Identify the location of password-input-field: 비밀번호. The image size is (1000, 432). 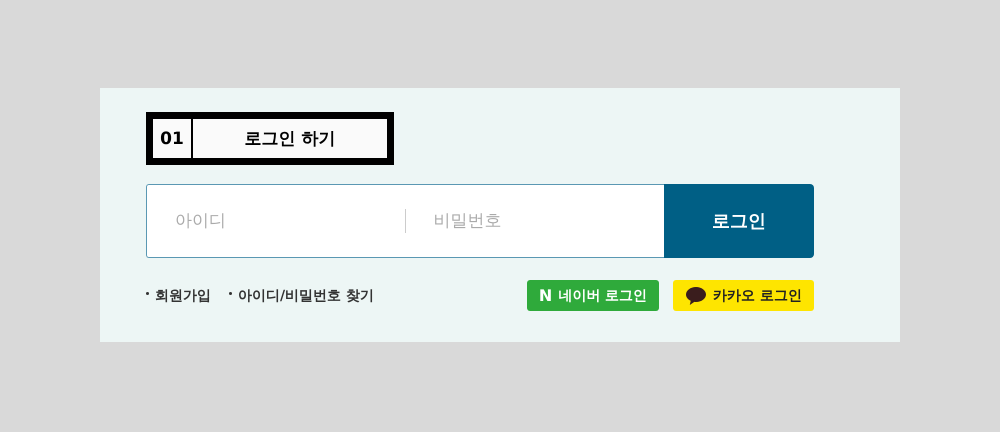
(535, 221).